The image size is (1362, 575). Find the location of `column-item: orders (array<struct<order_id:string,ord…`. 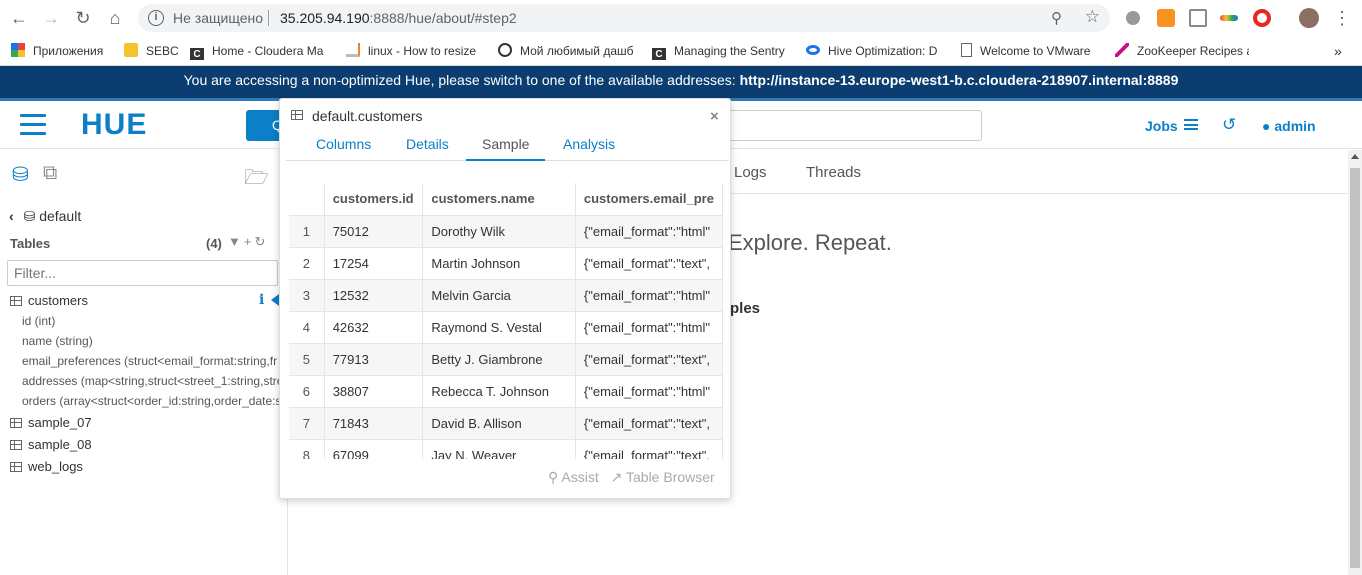

column-item: orders (array<struct<order_id:string,ord… is located at coordinates (151, 401).